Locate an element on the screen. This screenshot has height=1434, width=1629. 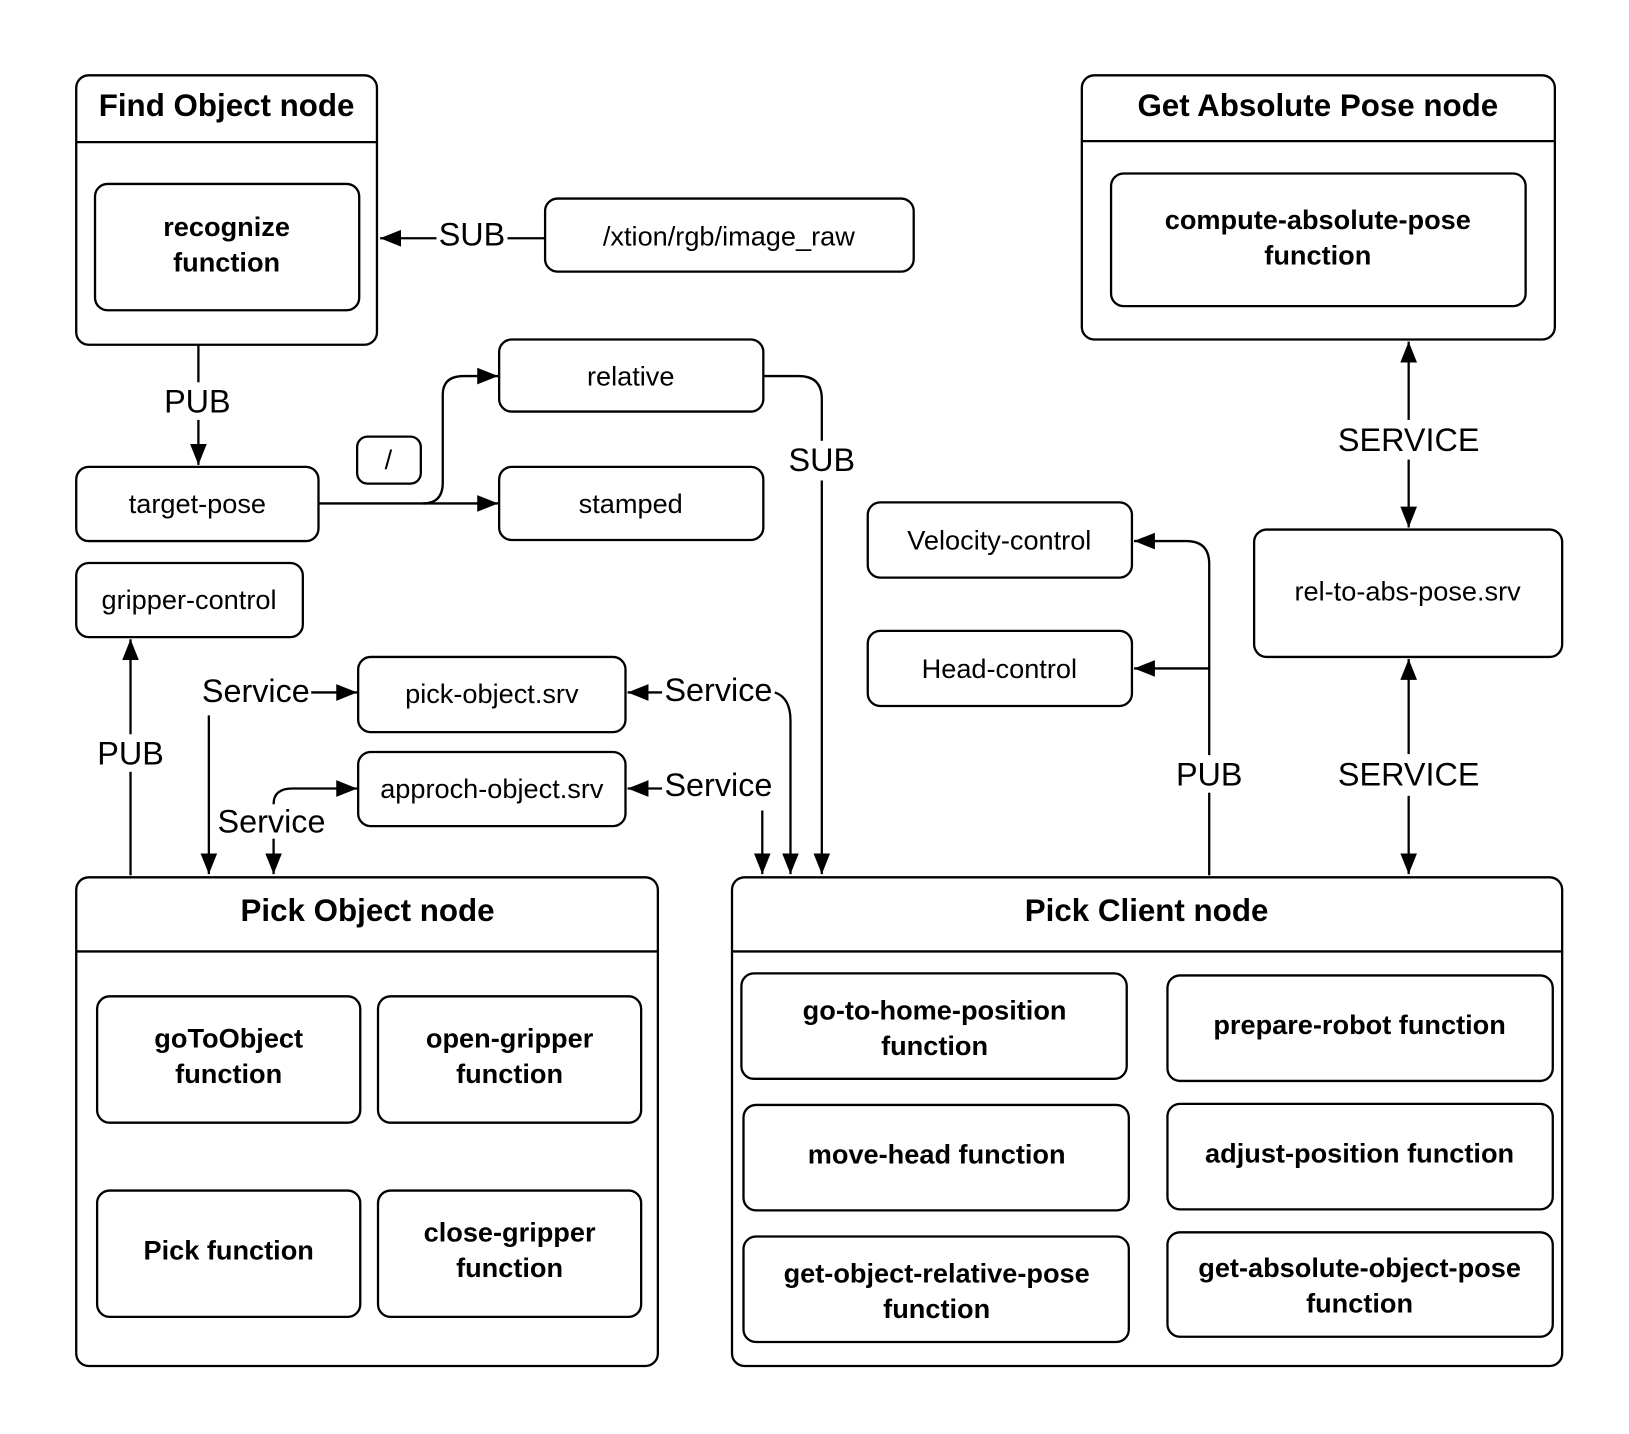
service-label: pick-object.srv is located at coordinates (492, 693).